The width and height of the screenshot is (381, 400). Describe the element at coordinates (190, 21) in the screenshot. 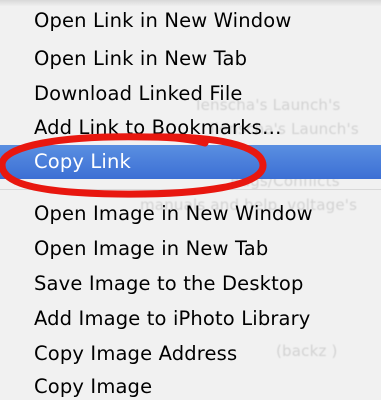

I see `menu-item-open-link-new-window: Open Link in New Window` at that location.